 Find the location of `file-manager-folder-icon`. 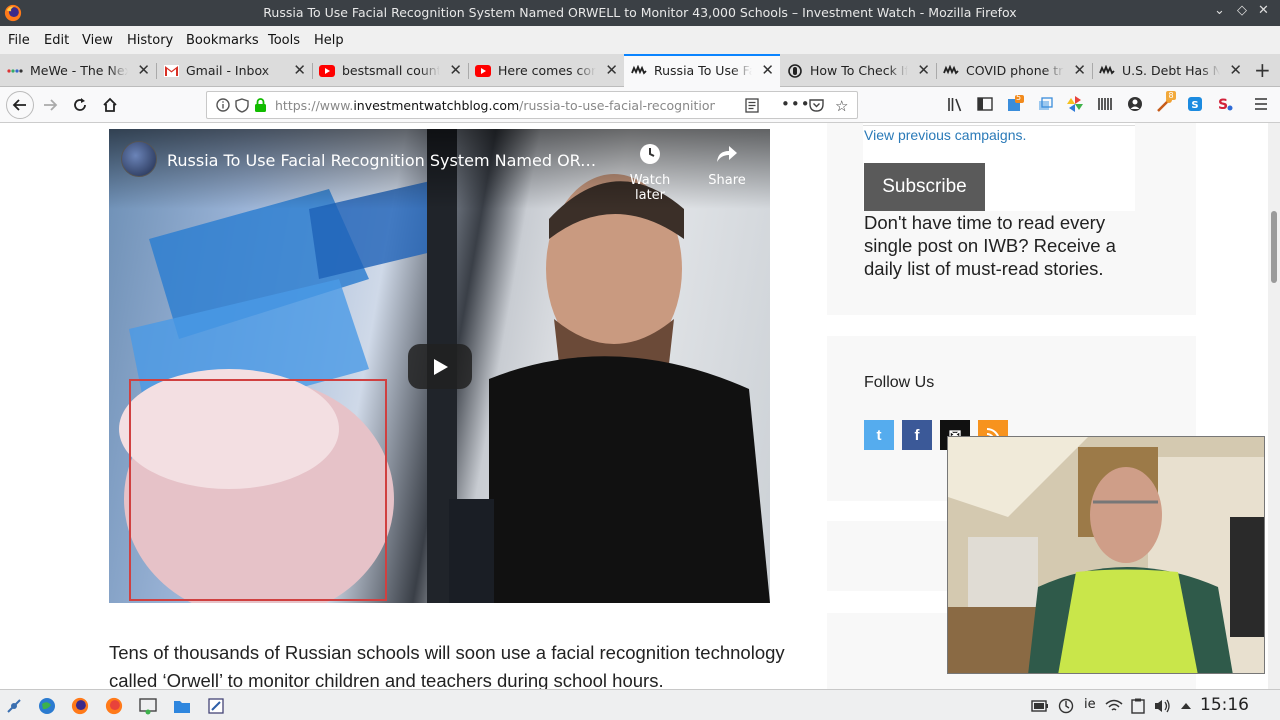

file-manager-folder-icon is located at coordinates (182, 706).